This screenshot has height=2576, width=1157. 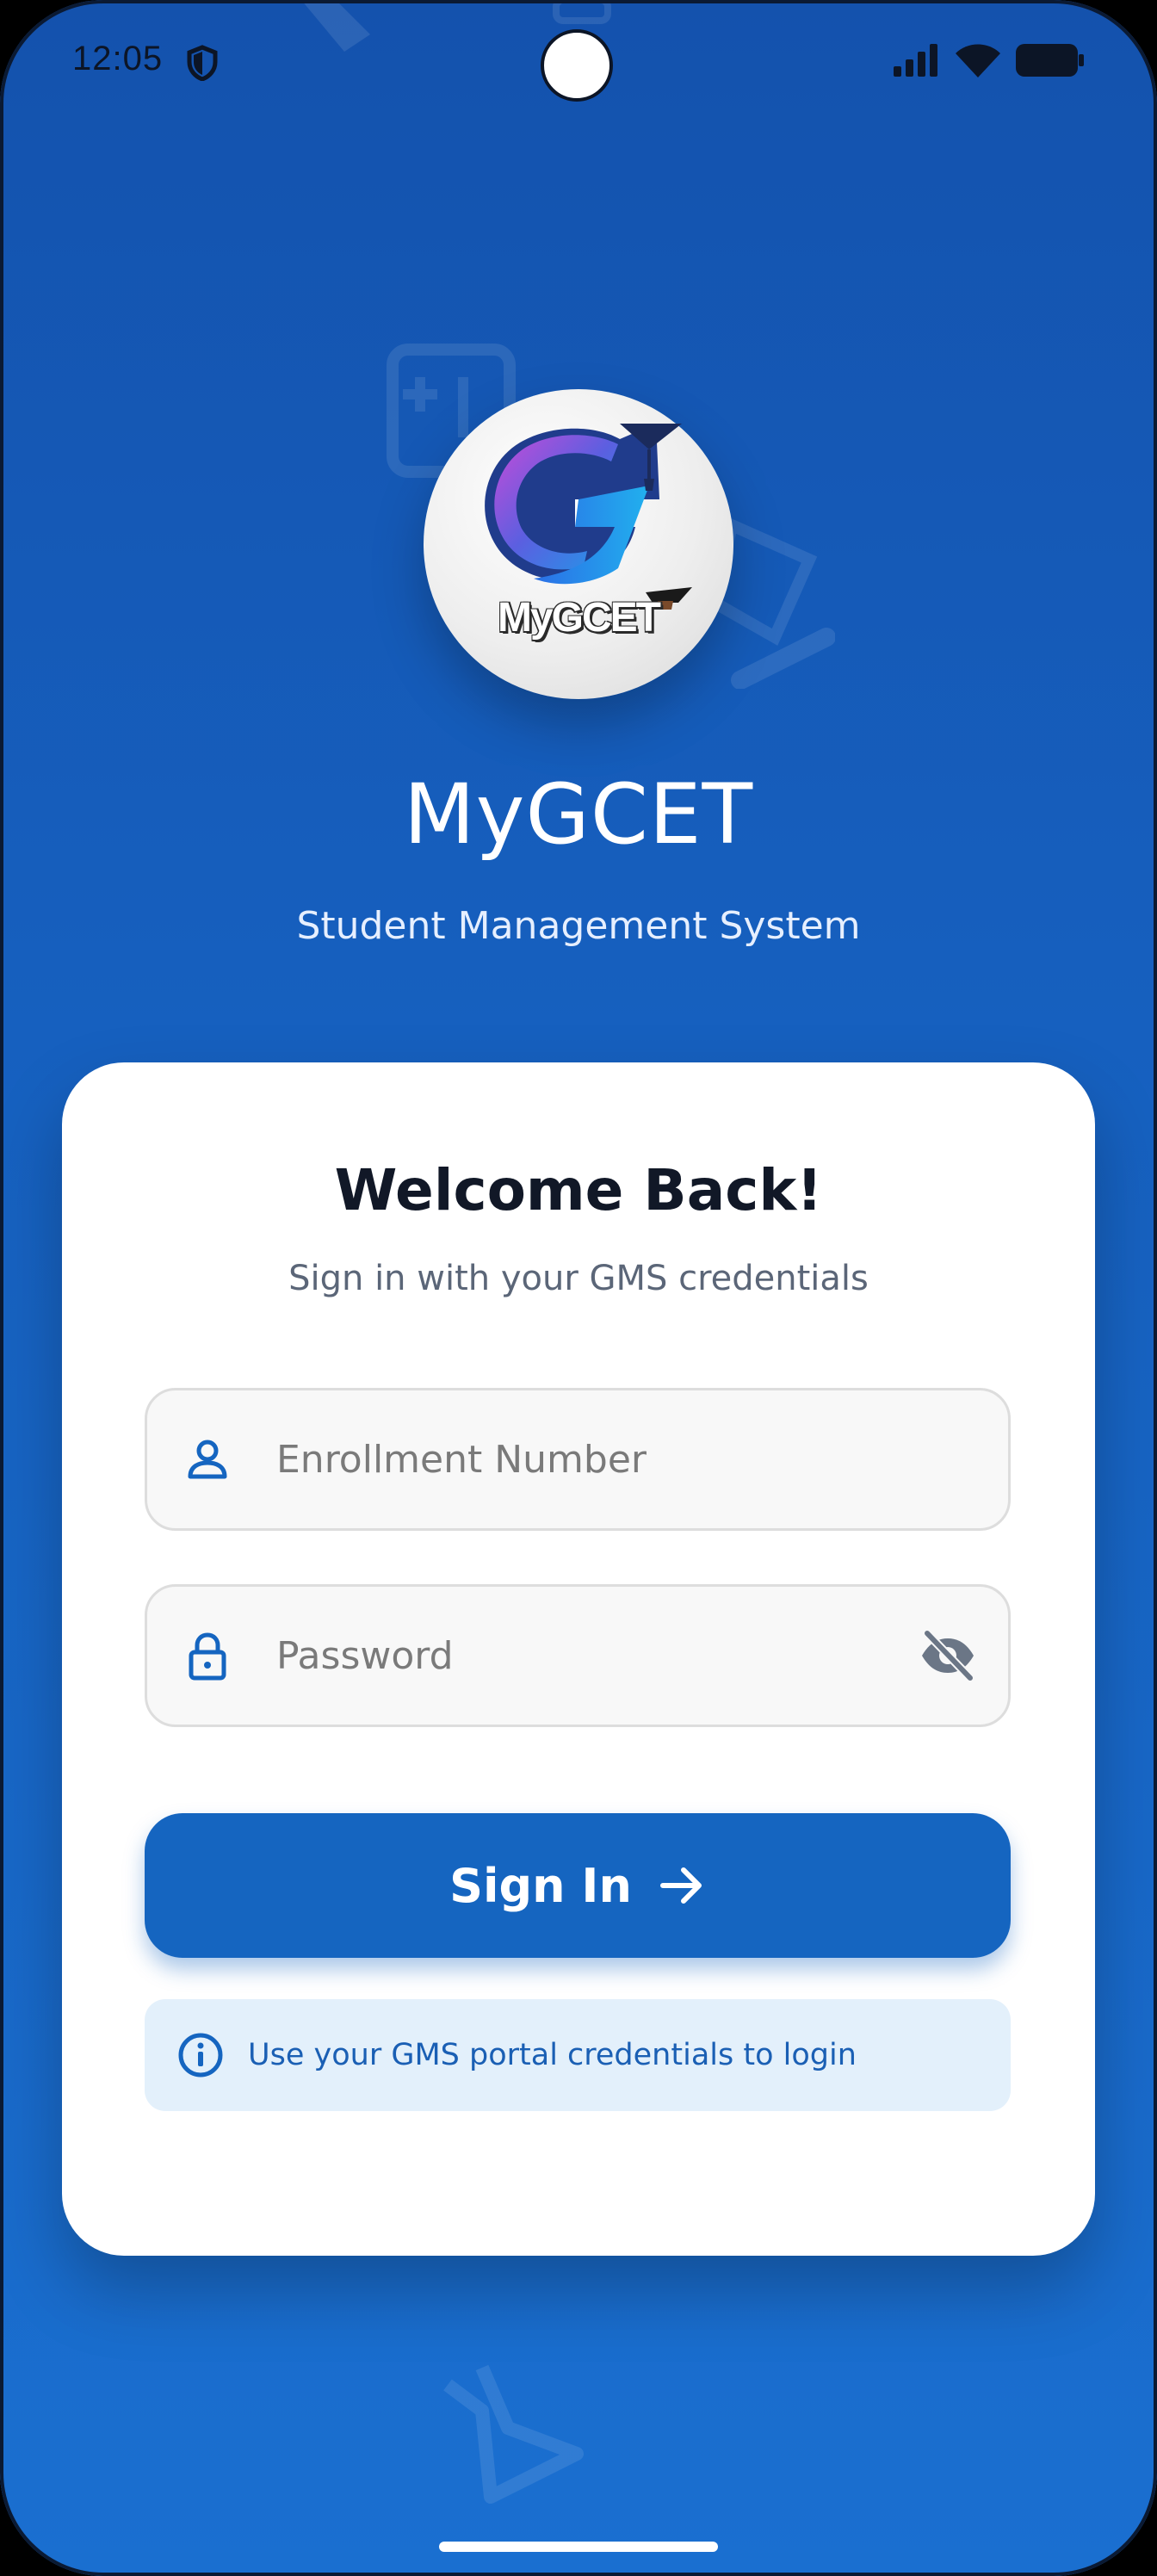 I want to click on person-icon, so click(x=207, y=1460).